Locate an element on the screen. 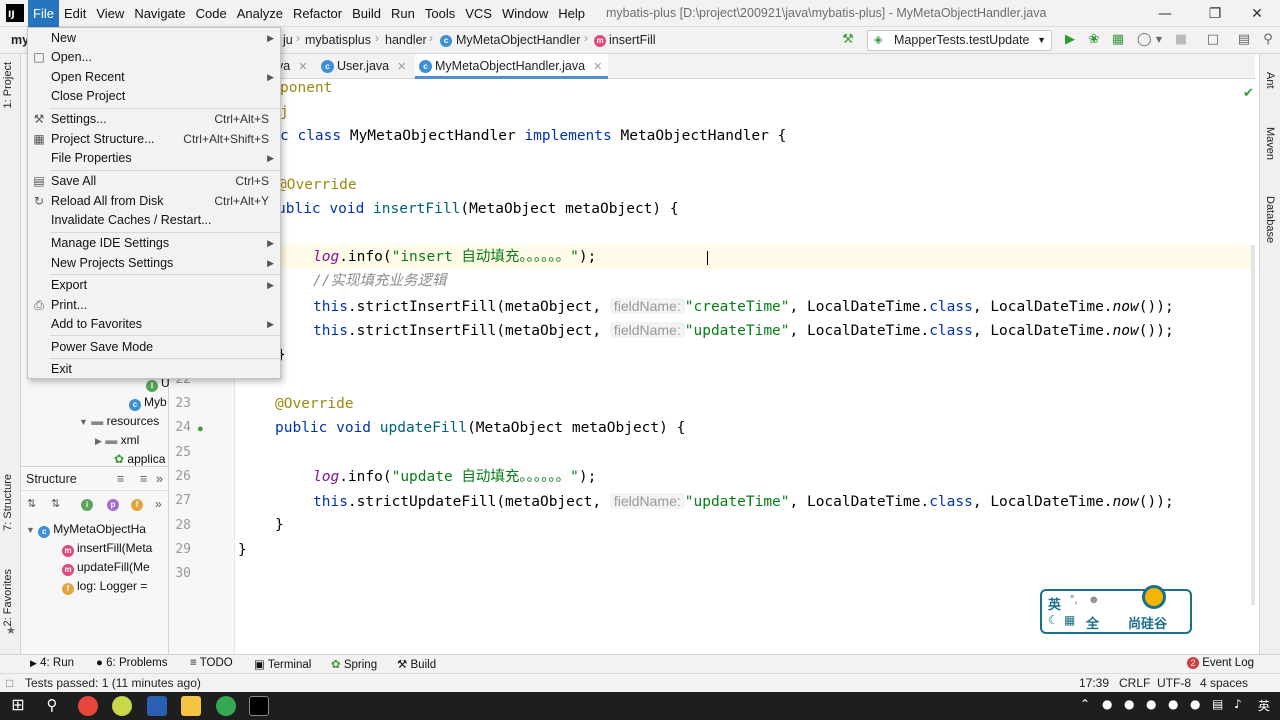 This screenshot has width=1280, height=720. menu-code: Code is located at coordinates (211, 13).